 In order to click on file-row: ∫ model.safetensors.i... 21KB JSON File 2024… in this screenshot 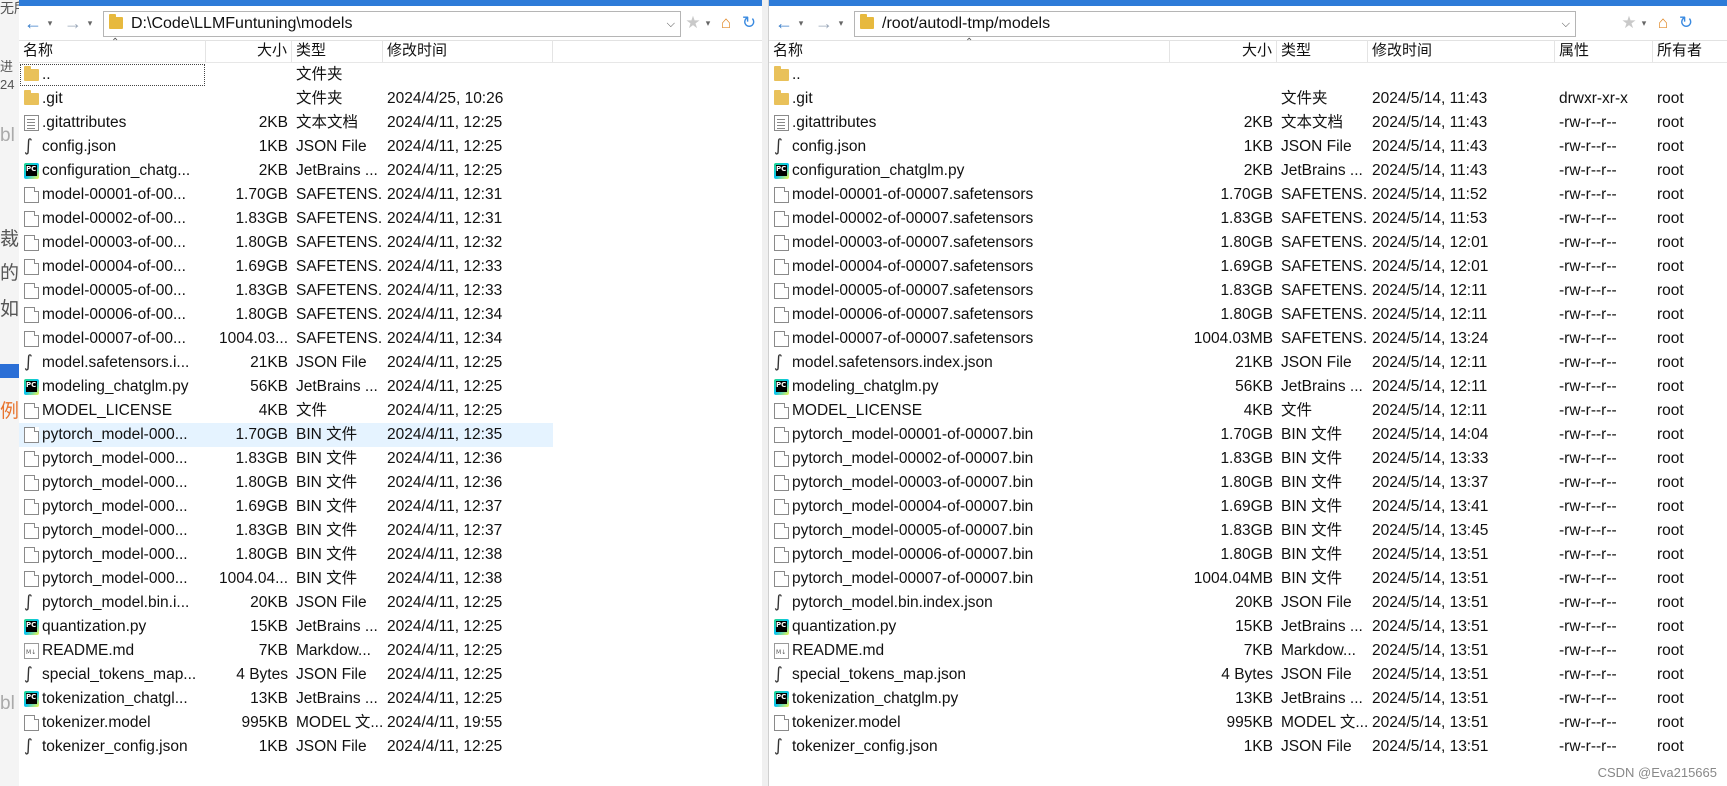, I will do `click(390, 363)`.